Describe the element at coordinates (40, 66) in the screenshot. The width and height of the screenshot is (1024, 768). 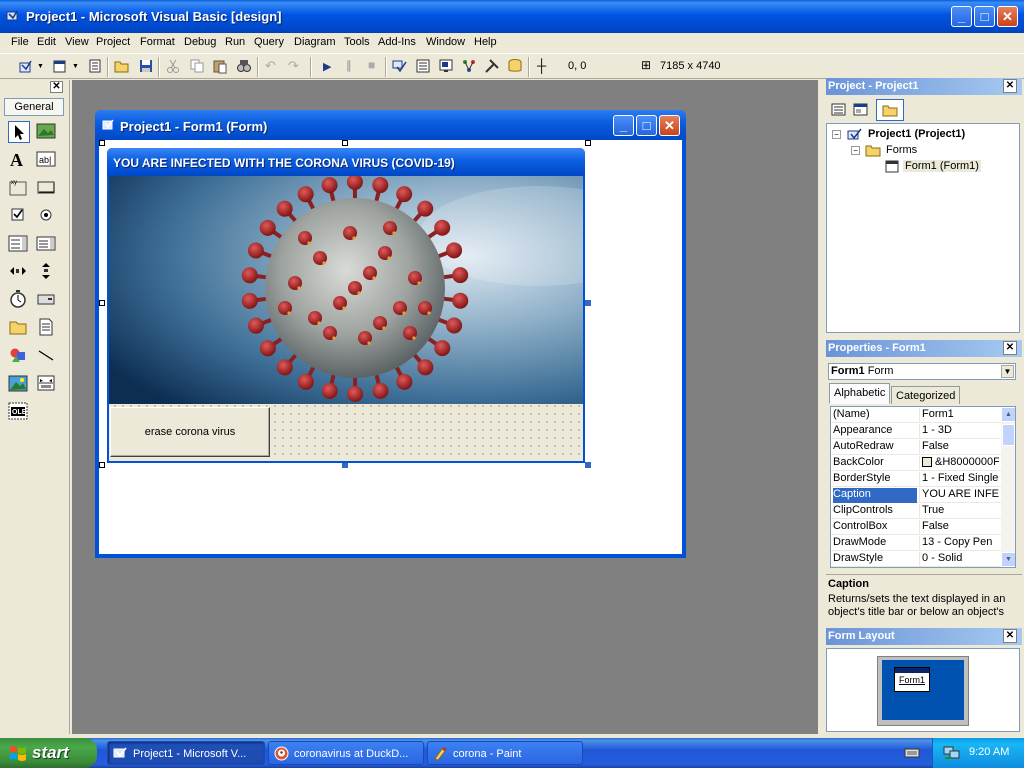
I see `dropdown-arrow-icon: ▼` at that location.